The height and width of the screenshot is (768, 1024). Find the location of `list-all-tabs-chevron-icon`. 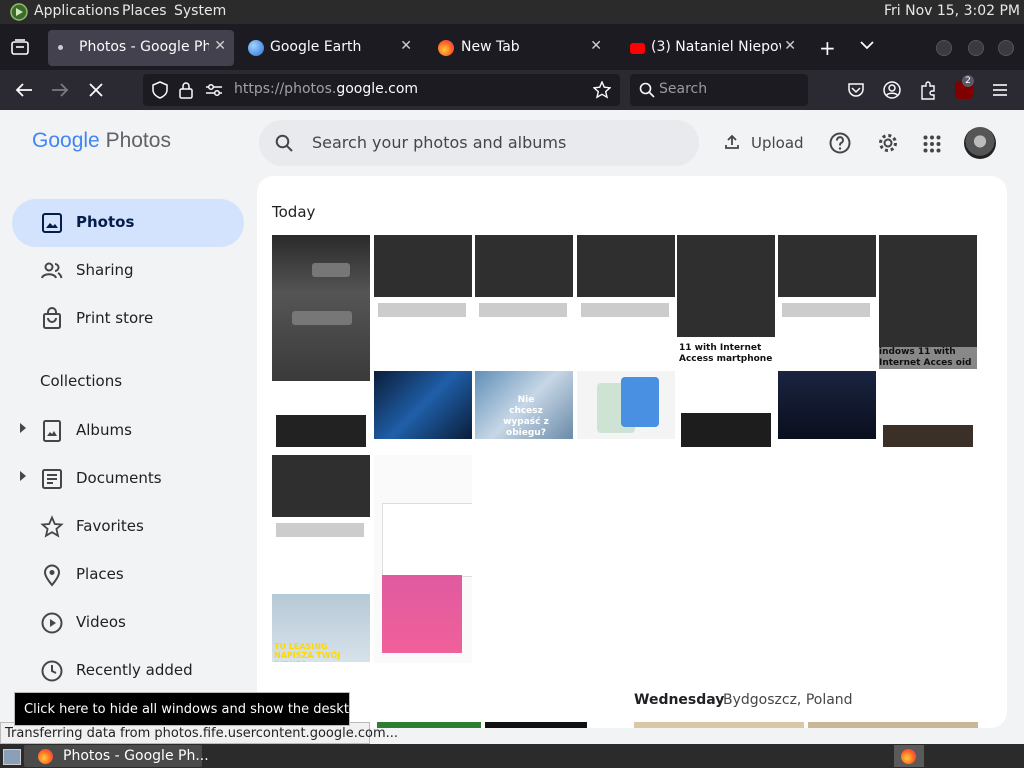

list-all-tabs-chevron-icon is located at coordinates (867, 45).